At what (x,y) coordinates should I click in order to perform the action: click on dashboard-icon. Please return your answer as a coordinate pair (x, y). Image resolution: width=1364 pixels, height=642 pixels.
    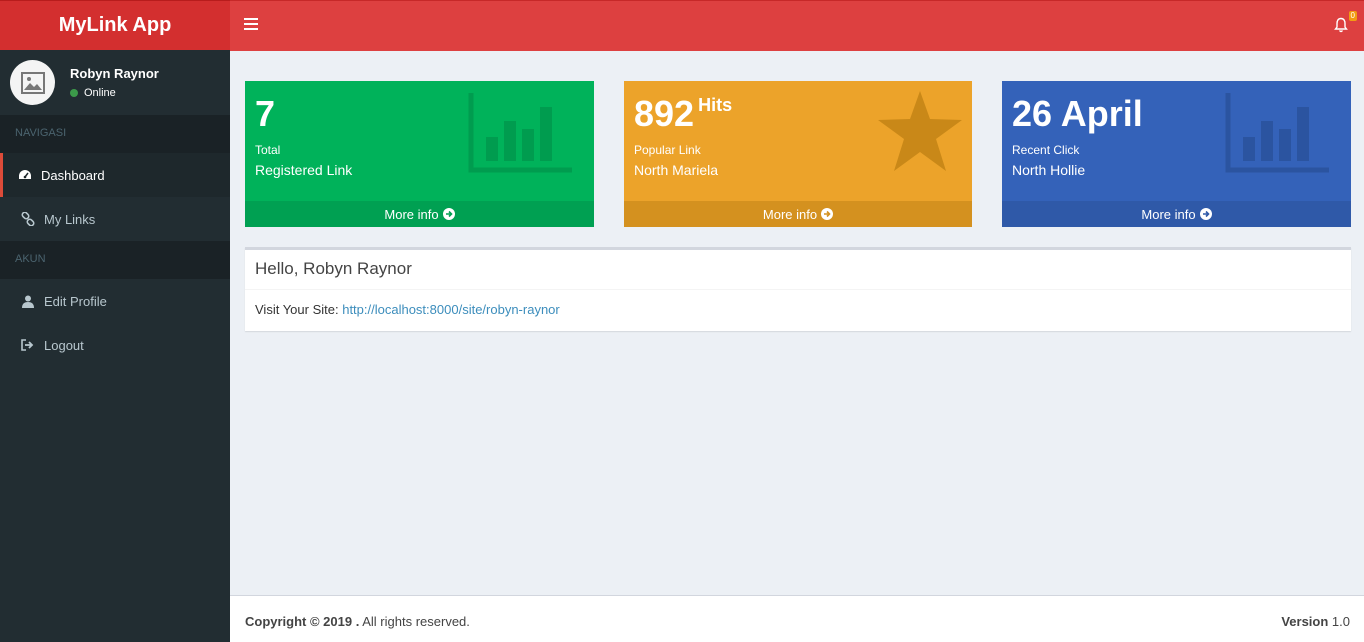
    Looking at the image, I should click on (25, 175).